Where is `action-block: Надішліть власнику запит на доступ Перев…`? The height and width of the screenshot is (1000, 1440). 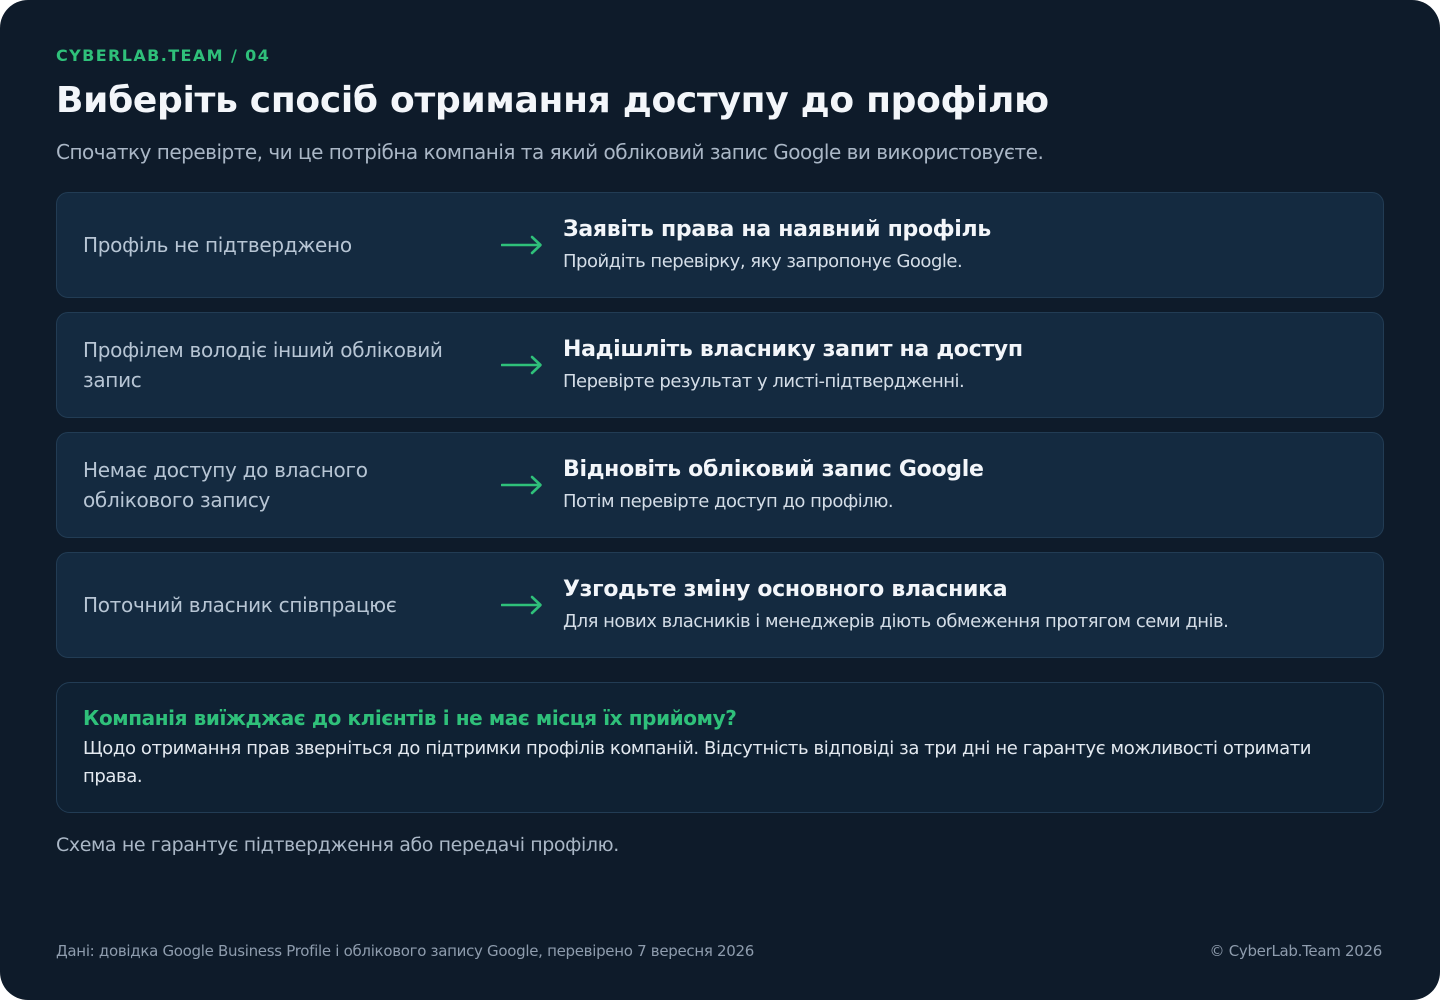 action-block: Надішліть власнику запит на доступ Перев… is located at coordinates (963, 365).